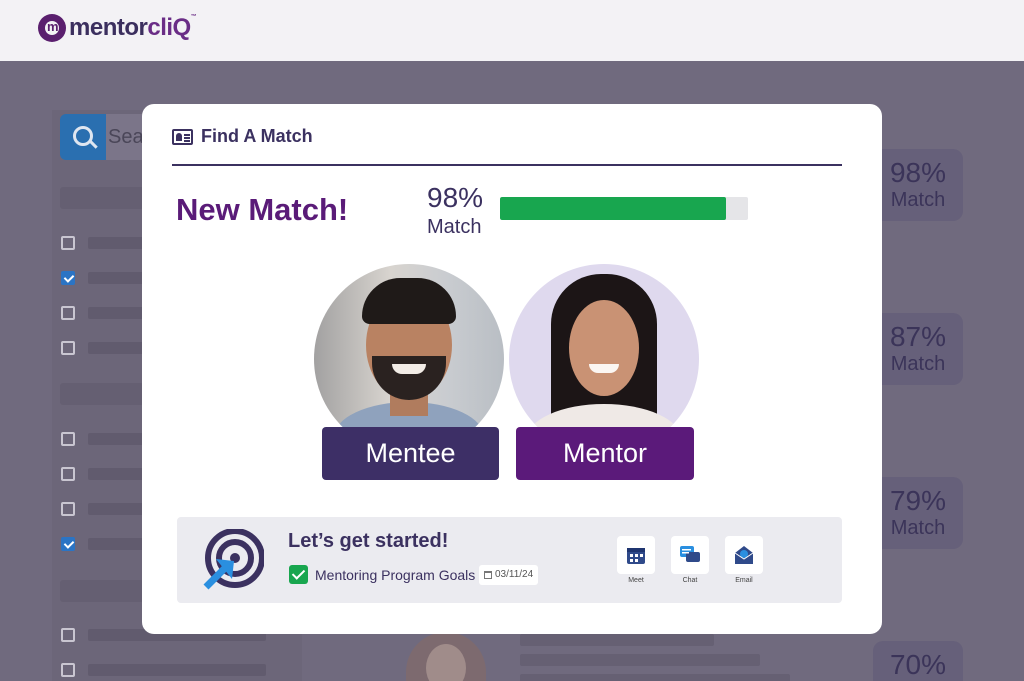 Image resolution: width=1024 pixels, height=681 pixels. What do you see at coordinates (605, 453) in the screenshot?
I see `mentor-button: Mentor` at bounding box center [605, 453].